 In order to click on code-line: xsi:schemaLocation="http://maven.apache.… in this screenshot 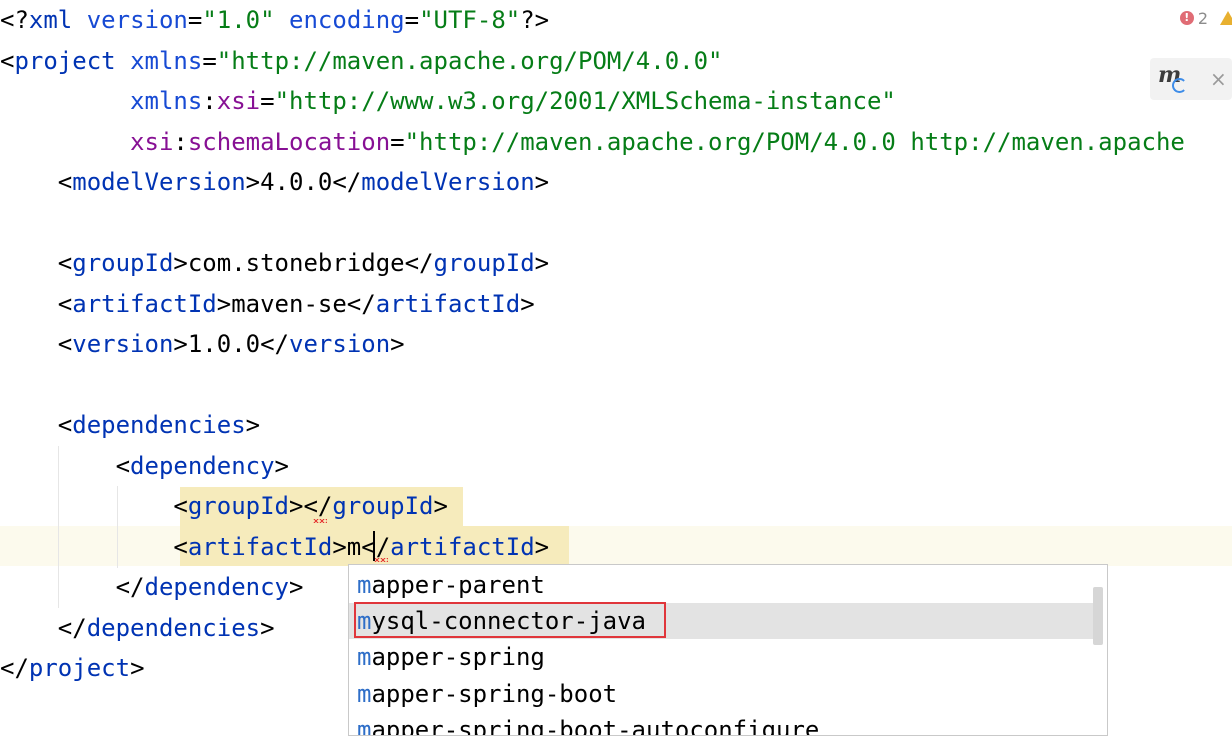, I will do `click(592, 142)`.